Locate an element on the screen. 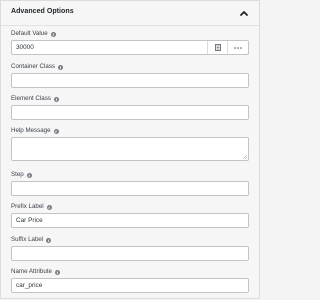 The image size is (320, 300). more-options-button is located at coordinates (237, 47).